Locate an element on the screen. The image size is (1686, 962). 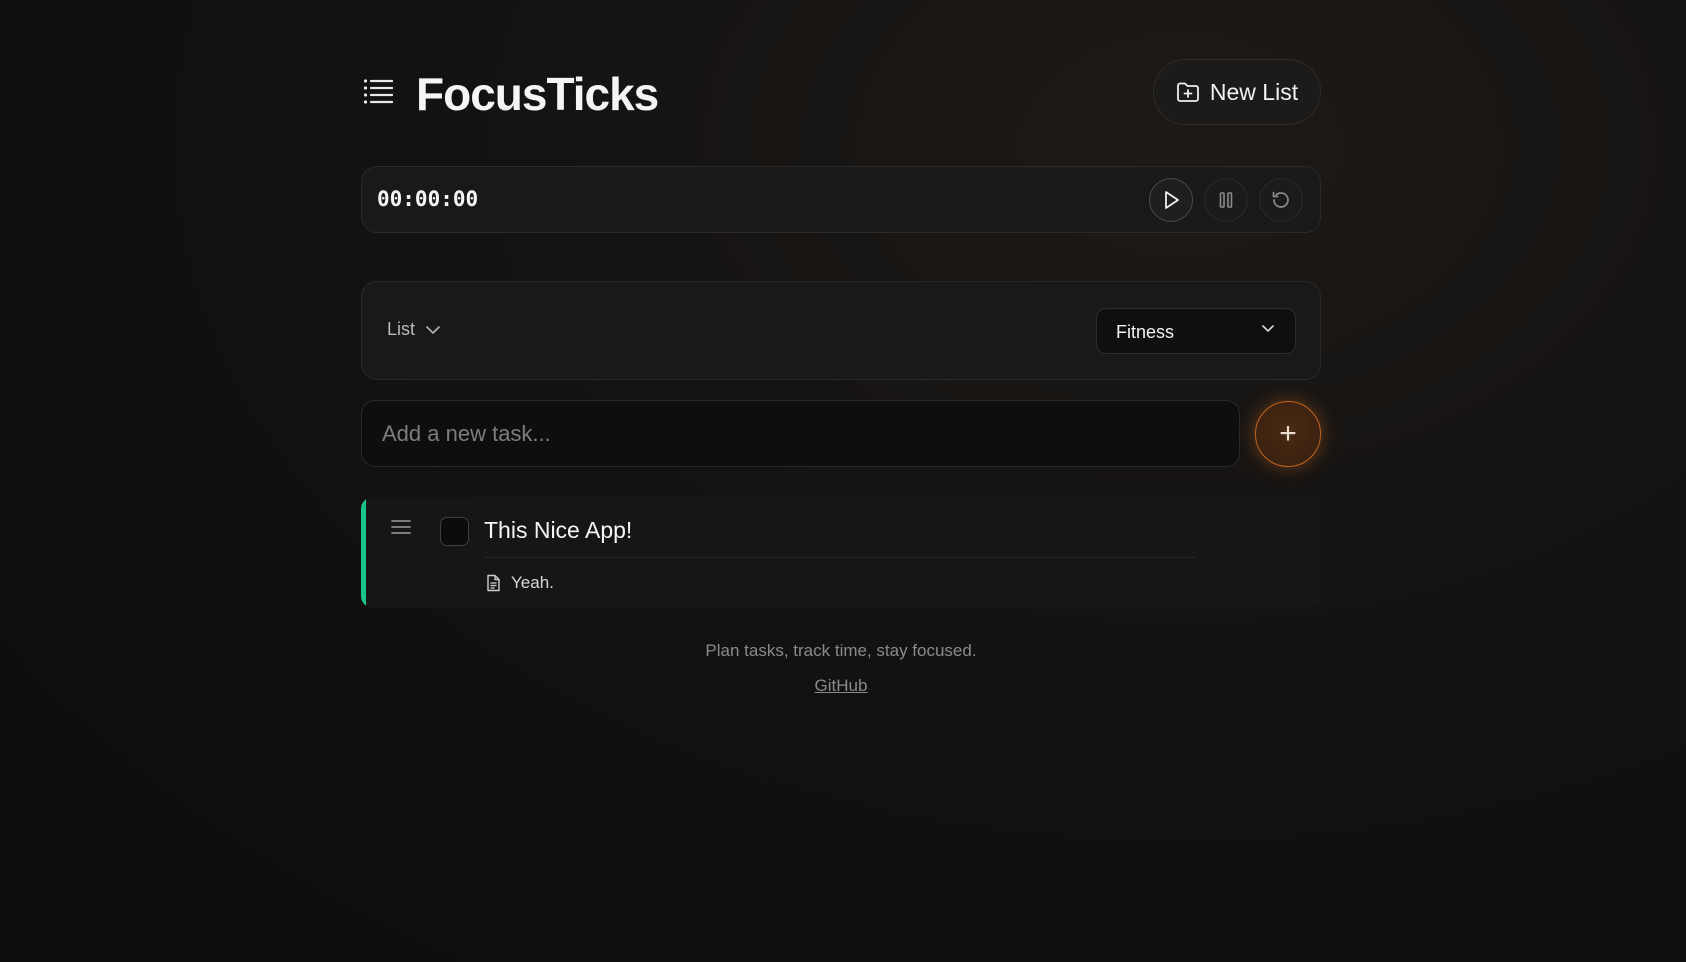
play-button is located at coordinates (1171, 200).